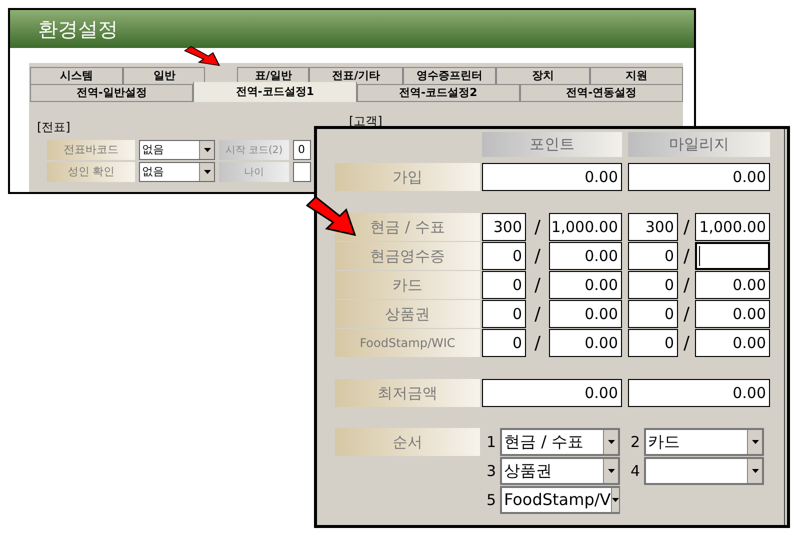 The width and height of the screenshot is (800, 538). I want to click on row-label: 가입, so click(407, 177).